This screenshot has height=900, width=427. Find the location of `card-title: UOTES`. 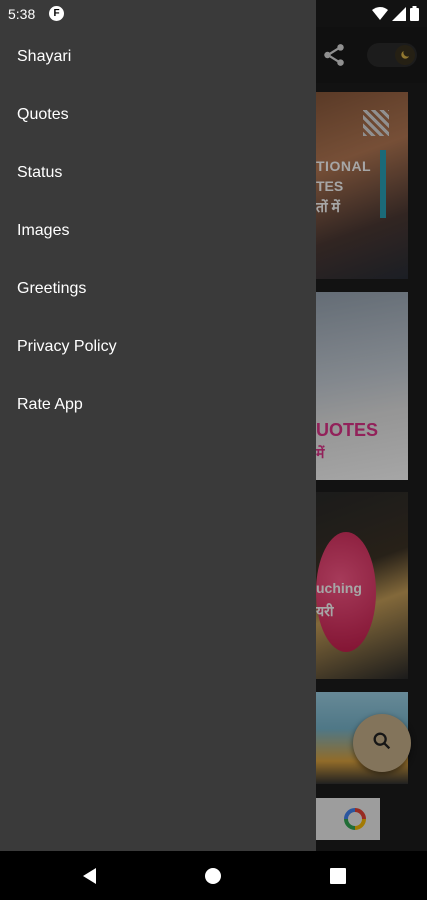

card-title: UOTES is located at coordinates (347, 430).